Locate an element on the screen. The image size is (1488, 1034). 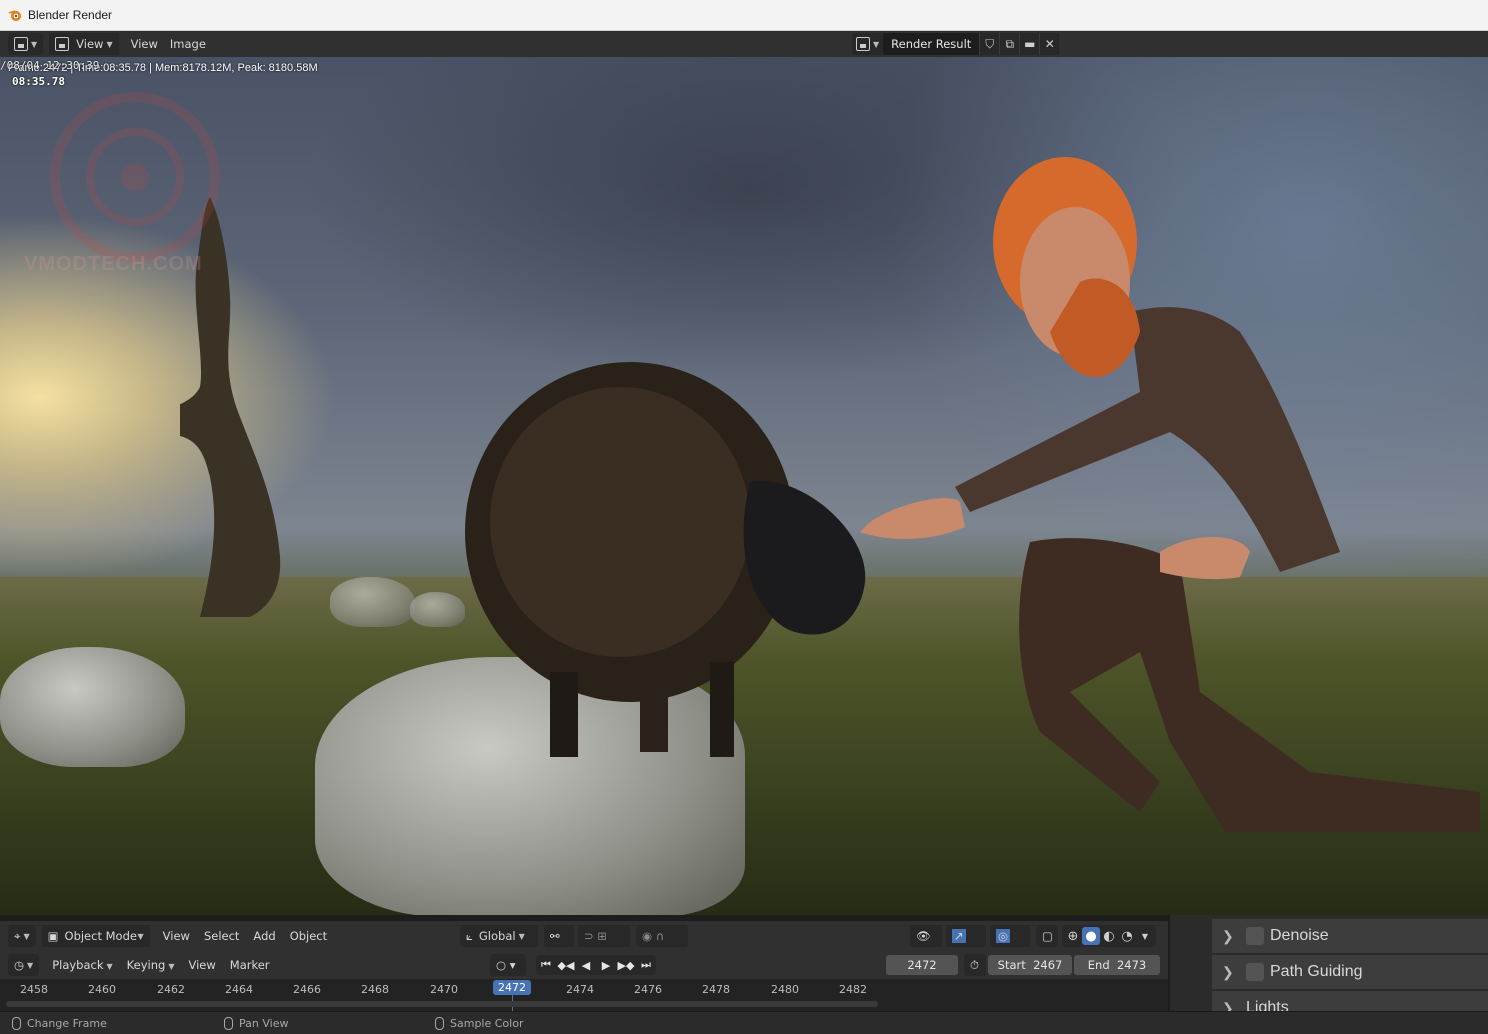
properties-panel: ❯ Denoise ❯ Path Guiding ❯ Lights is located at coordinates (1328, 963).